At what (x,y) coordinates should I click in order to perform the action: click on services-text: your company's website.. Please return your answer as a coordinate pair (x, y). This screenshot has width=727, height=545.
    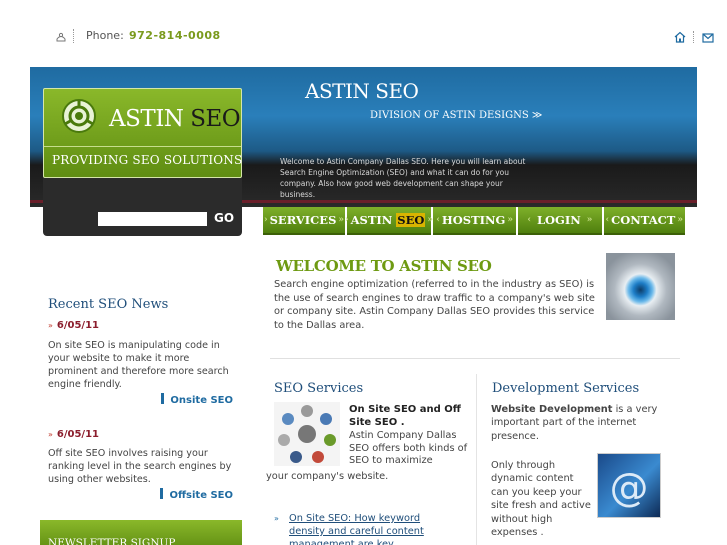
    Looking at the image, I should click on (327, 476).